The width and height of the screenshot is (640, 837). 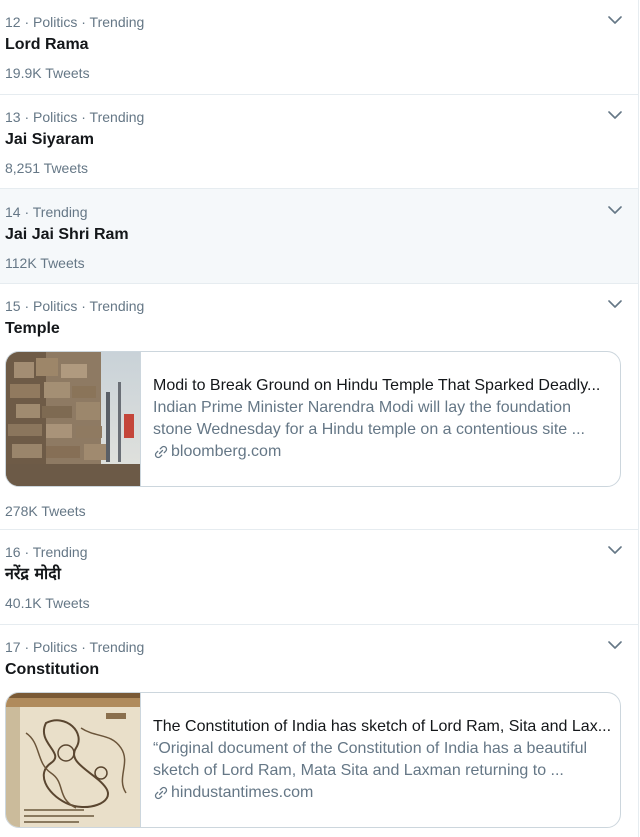 What do you see at coordinates (49, 139) in the screenshot?
I see `trend-name: Jai Siyaram` at bounding box center [49, 139].